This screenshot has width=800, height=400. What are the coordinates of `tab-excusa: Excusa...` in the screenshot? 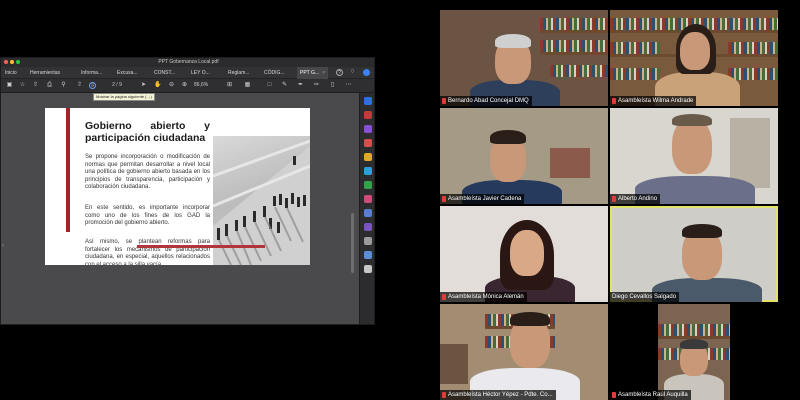 It's located at (127, 73).